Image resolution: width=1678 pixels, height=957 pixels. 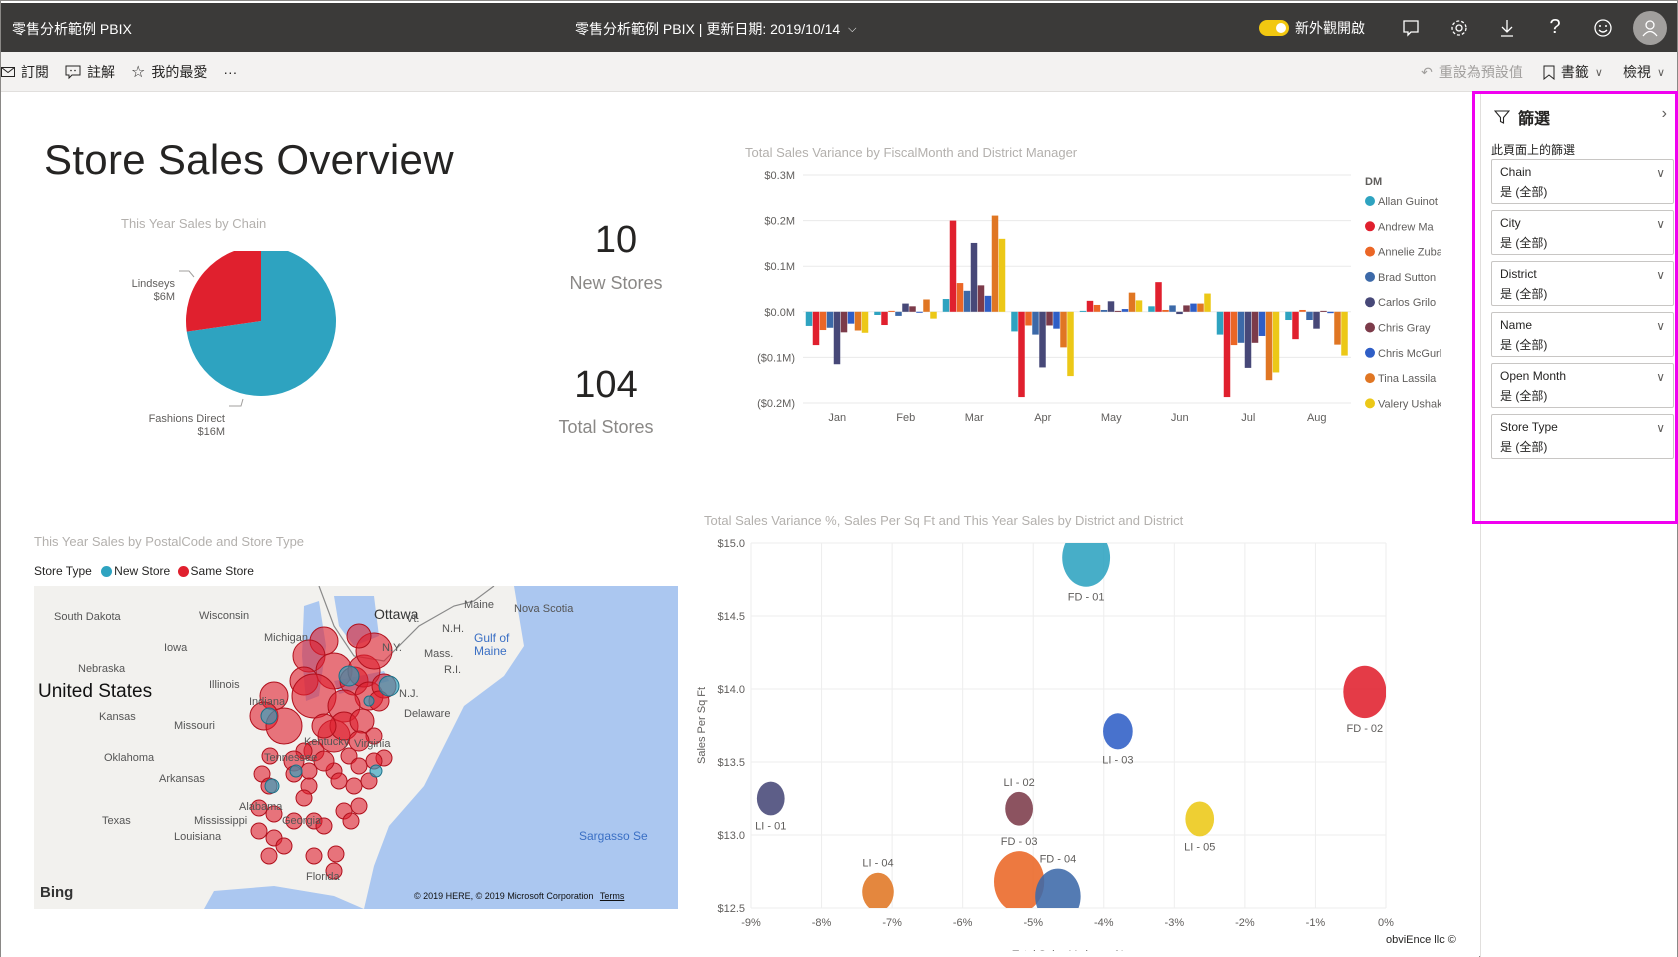 I want to click on filter-card-name: Name 是 (全部) ∨, so click(x=1582, y=334).